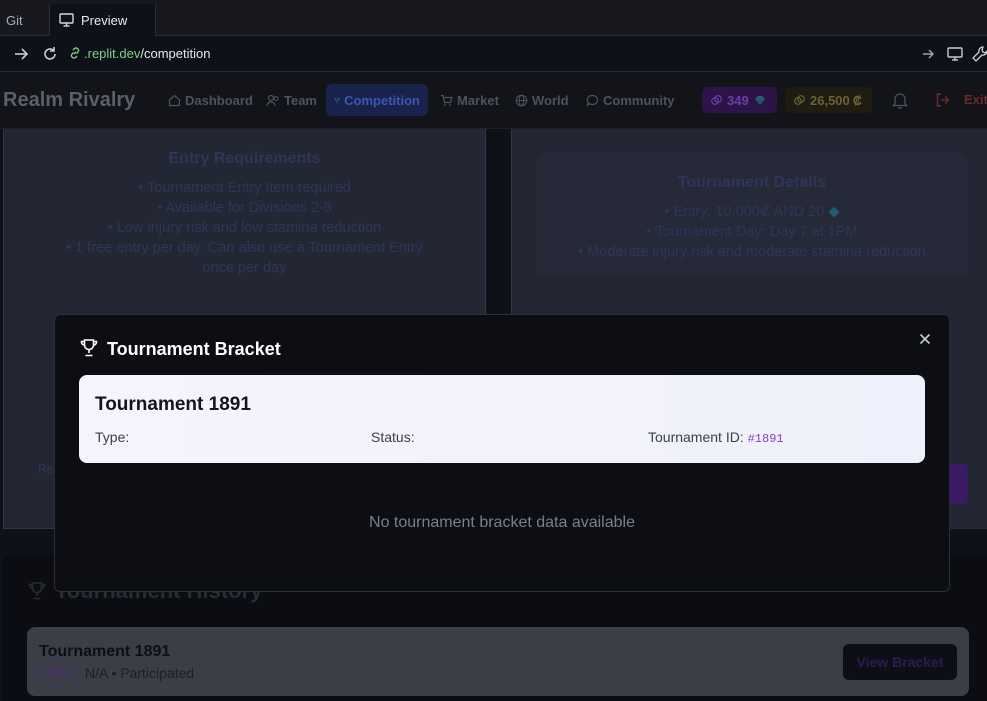 The image size is (987, 701). Describe the element at coordinates (140, 673) in the screenshot. I see `history-item-meta: N/A • Participated` at that location.